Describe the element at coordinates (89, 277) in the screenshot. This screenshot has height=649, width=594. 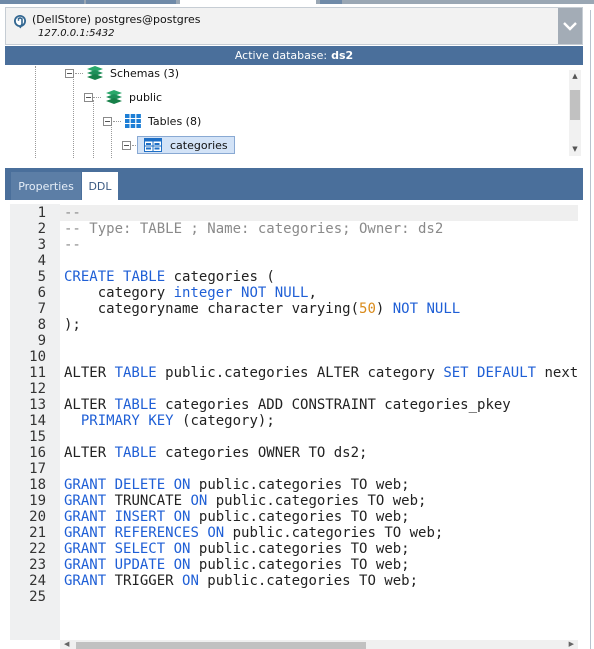
I see `code-token: CREATE` at that location.